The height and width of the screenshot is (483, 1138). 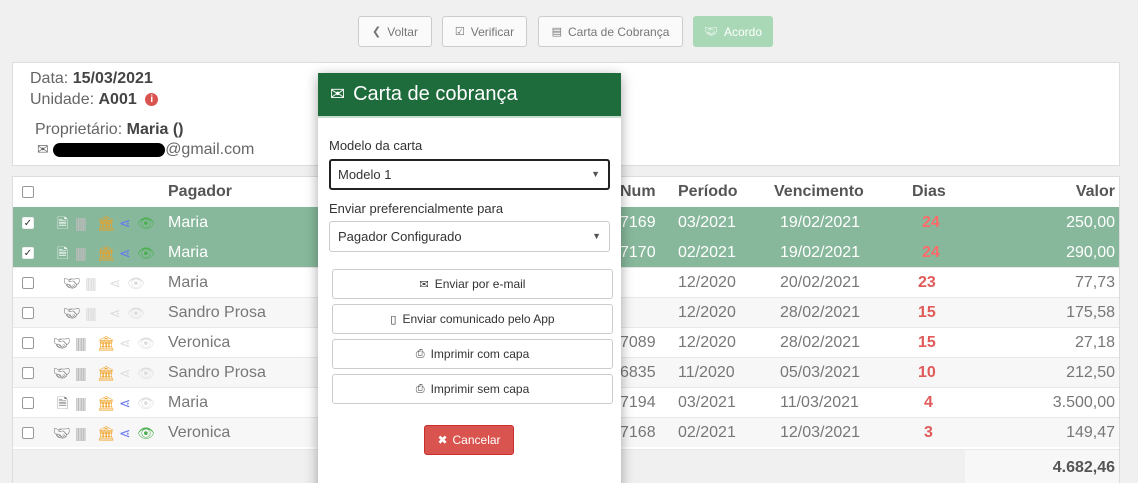 I want to click on verificar-button: ☑ Verificar, so click(x=484, y=31).